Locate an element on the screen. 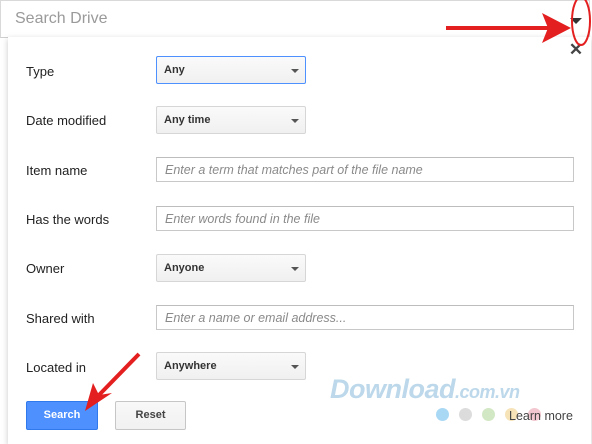 The height and width of the screenshot is (444, 592). watermark-suffix: .com.vn is located at coordinates (487, 392).